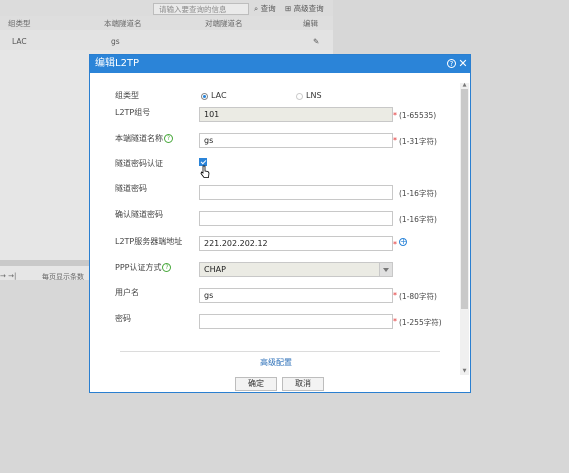 This screenshot has width=569, height=473. Describe the element at coordinates (296, 321) in the screenshot. I see `password-field` at that location.